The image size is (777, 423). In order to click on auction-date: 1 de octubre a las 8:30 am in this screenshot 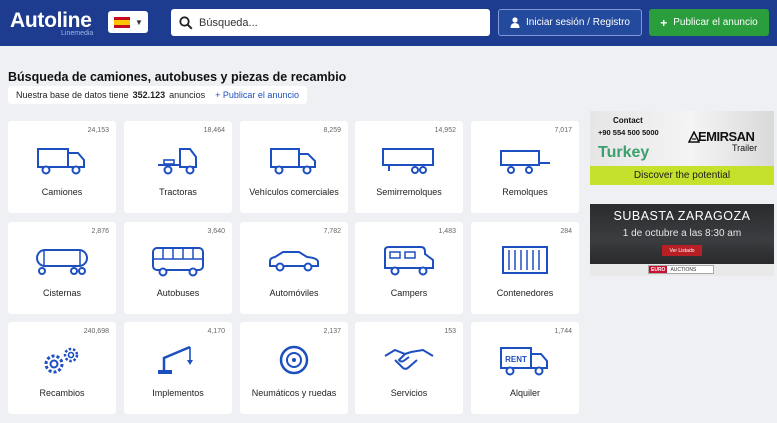, I will do `click(682, 233)`.